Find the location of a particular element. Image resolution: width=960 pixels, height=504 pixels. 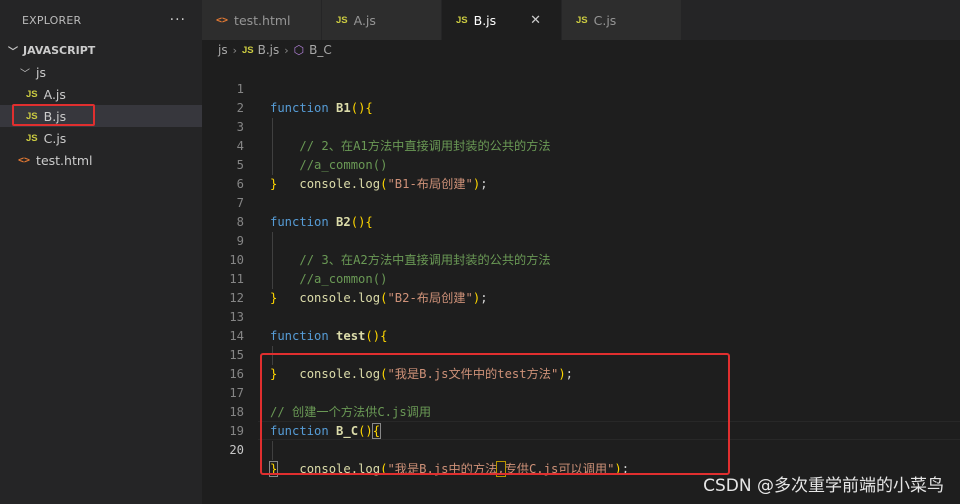

file-a-js: JS A.js is located at coordinates (101, 94).